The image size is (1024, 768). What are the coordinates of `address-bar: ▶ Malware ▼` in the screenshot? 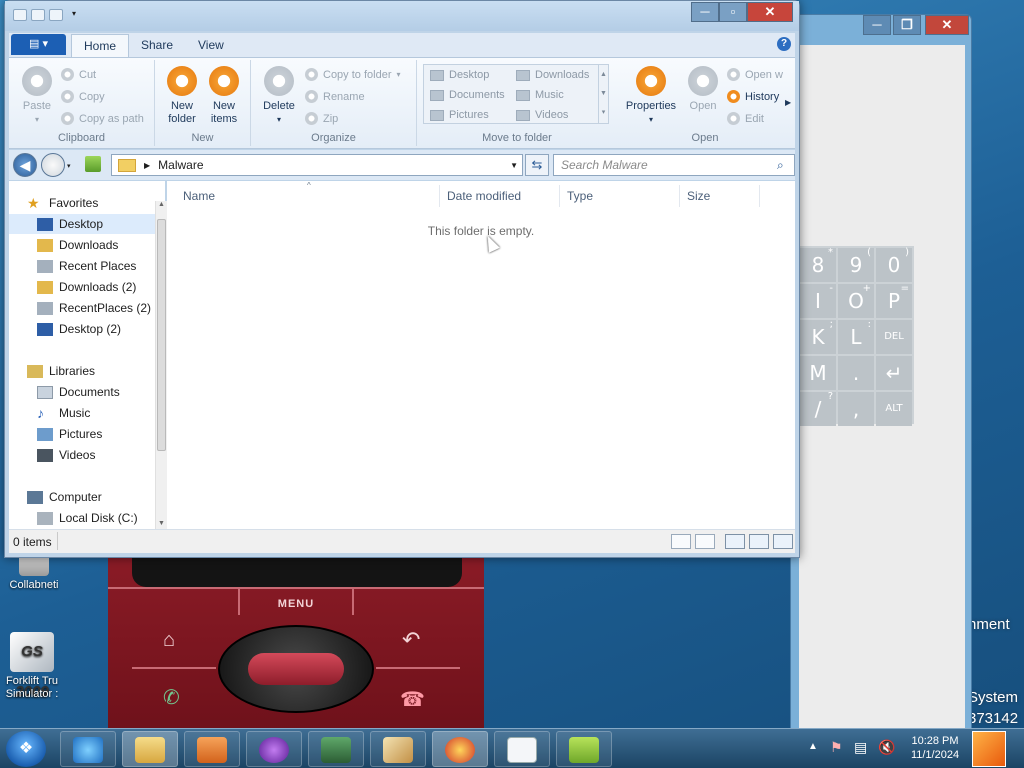 It's located at (317, 165).